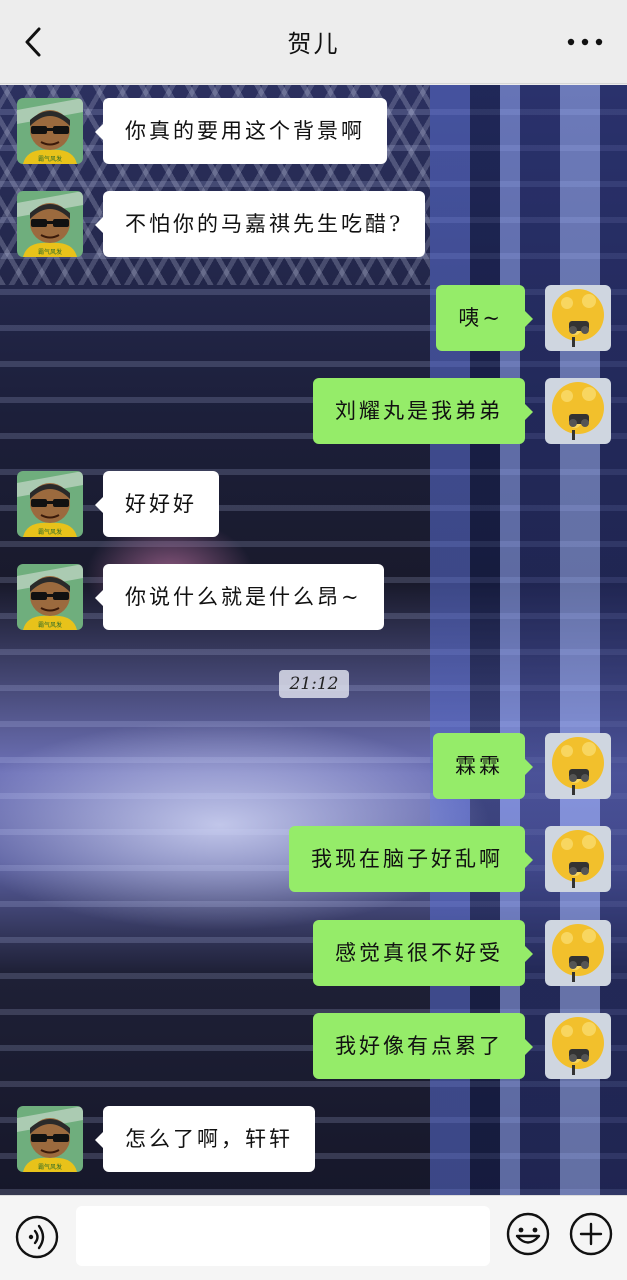  What do you see at coordinates (483, 766) in the screenshot?
I see `message-bubble: 霖霖` at bounding box center [483, 766].